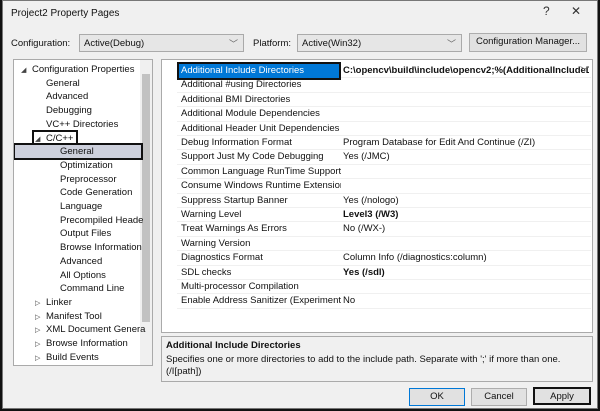  I want to click on configuration-label: Configuration:, so click(41, 43).